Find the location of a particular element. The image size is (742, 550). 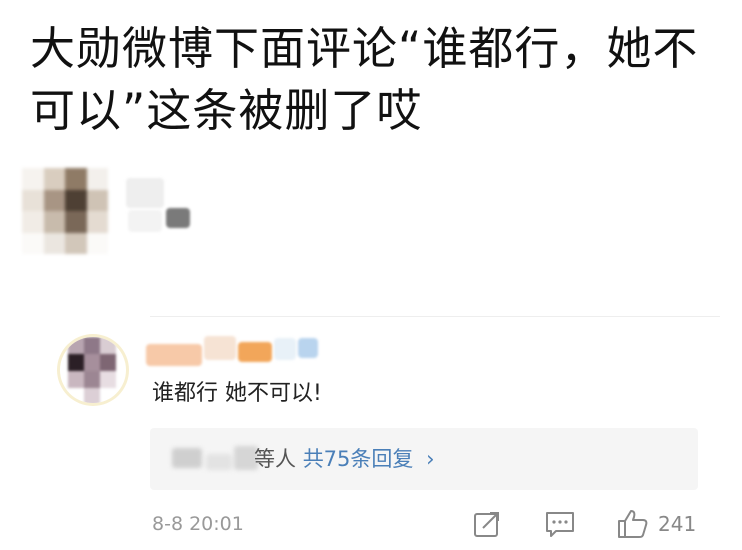

reply-preview-box: 等人 共75条回复 › is located at coordinates (424, 459).